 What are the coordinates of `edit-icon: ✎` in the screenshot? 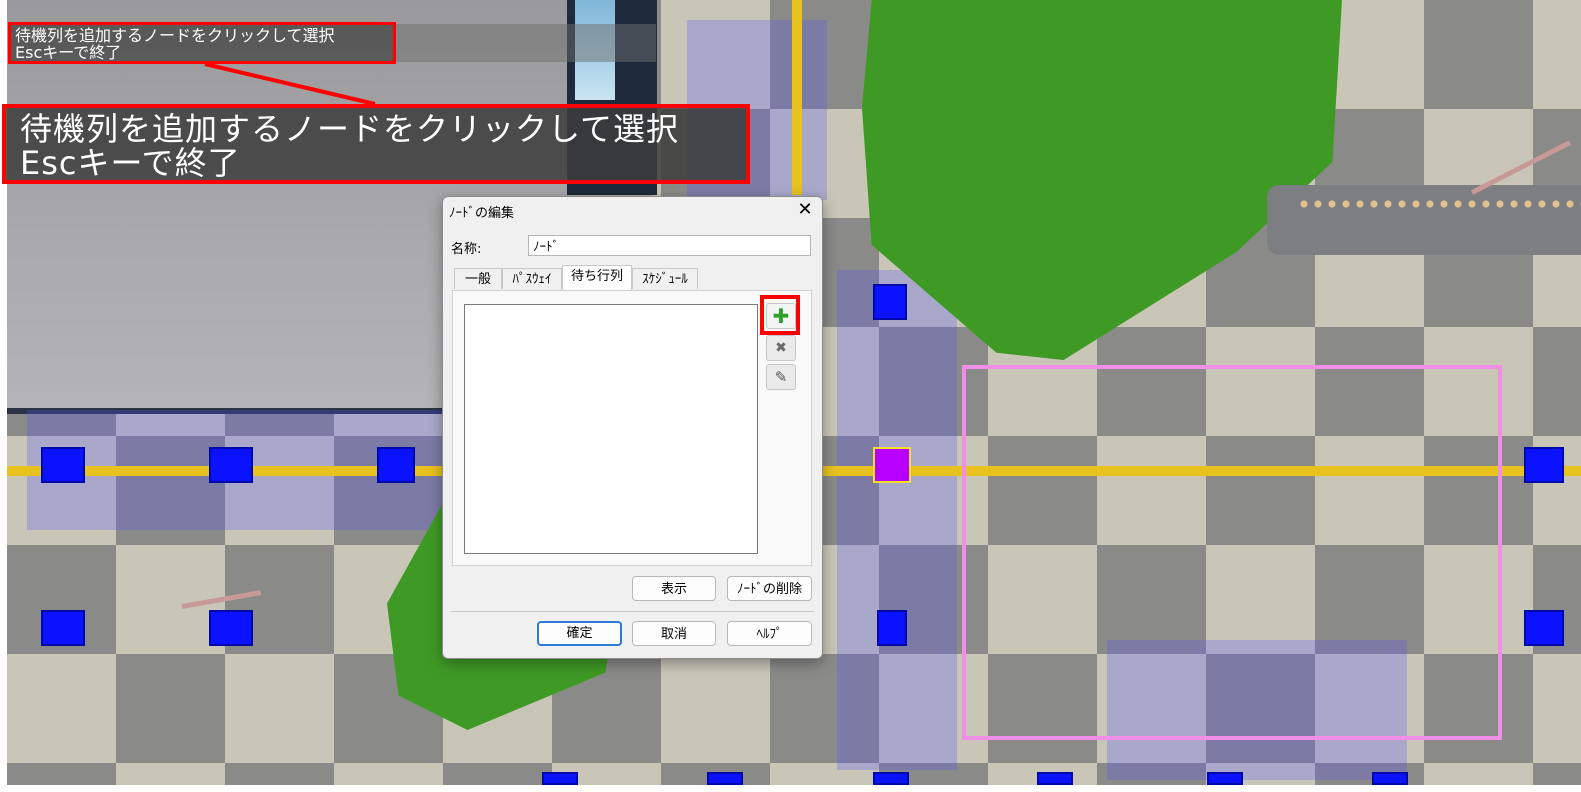 It's located at (781, 377).